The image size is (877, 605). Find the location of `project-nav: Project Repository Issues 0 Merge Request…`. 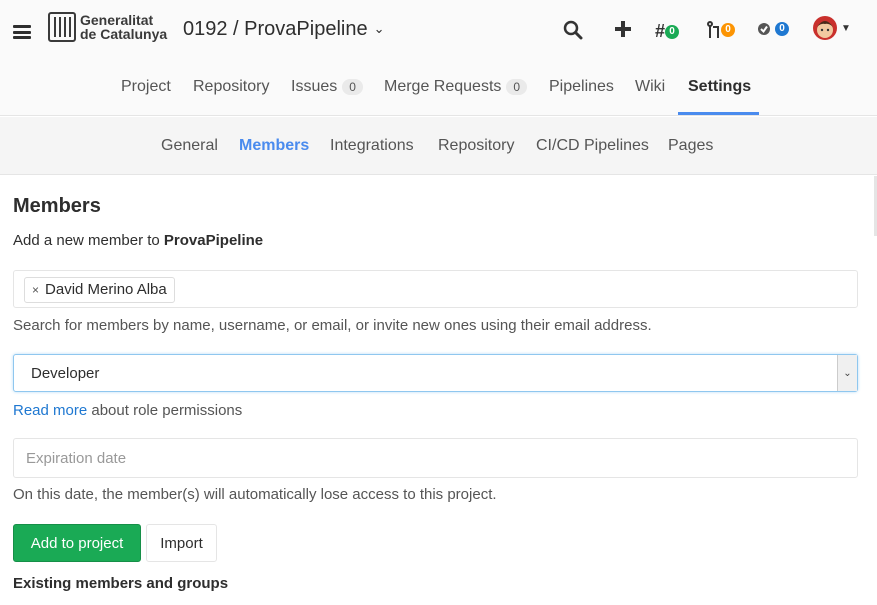

project-nav: Project Repository Issues 0 Merge Request… is located at coordinates (438, 89).